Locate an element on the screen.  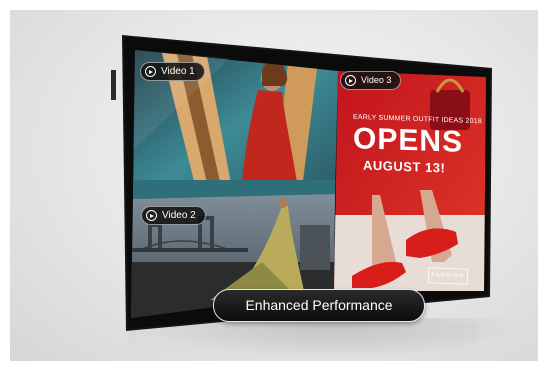
video-1-label: Video 1 is located at coordinates (178, 71).